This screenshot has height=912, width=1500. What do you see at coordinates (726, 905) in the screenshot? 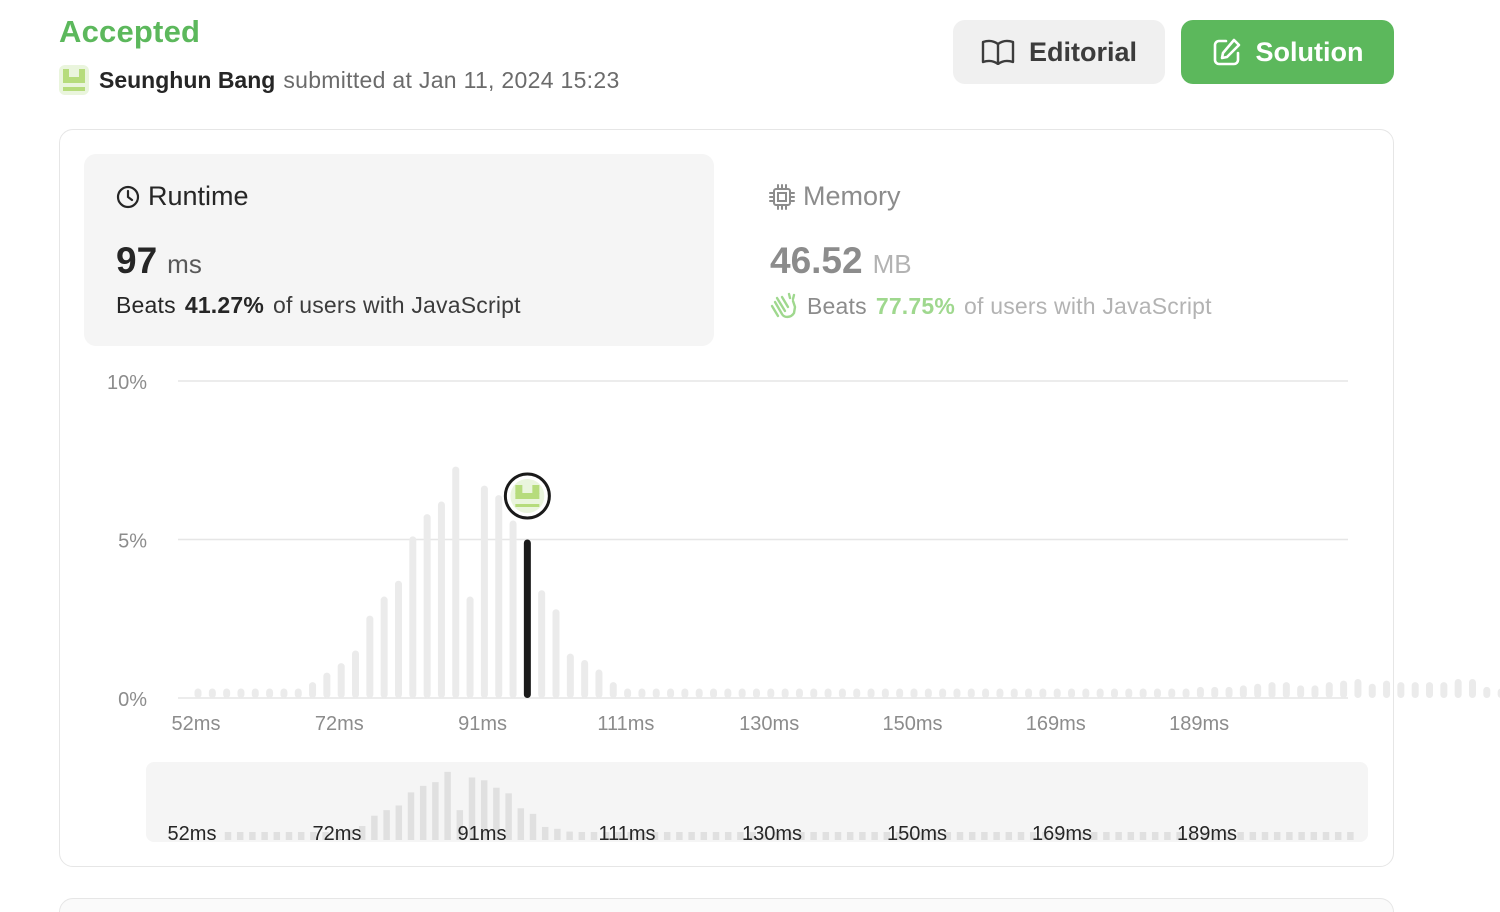
I see `next-section-card` at bounding box center [726, 905].